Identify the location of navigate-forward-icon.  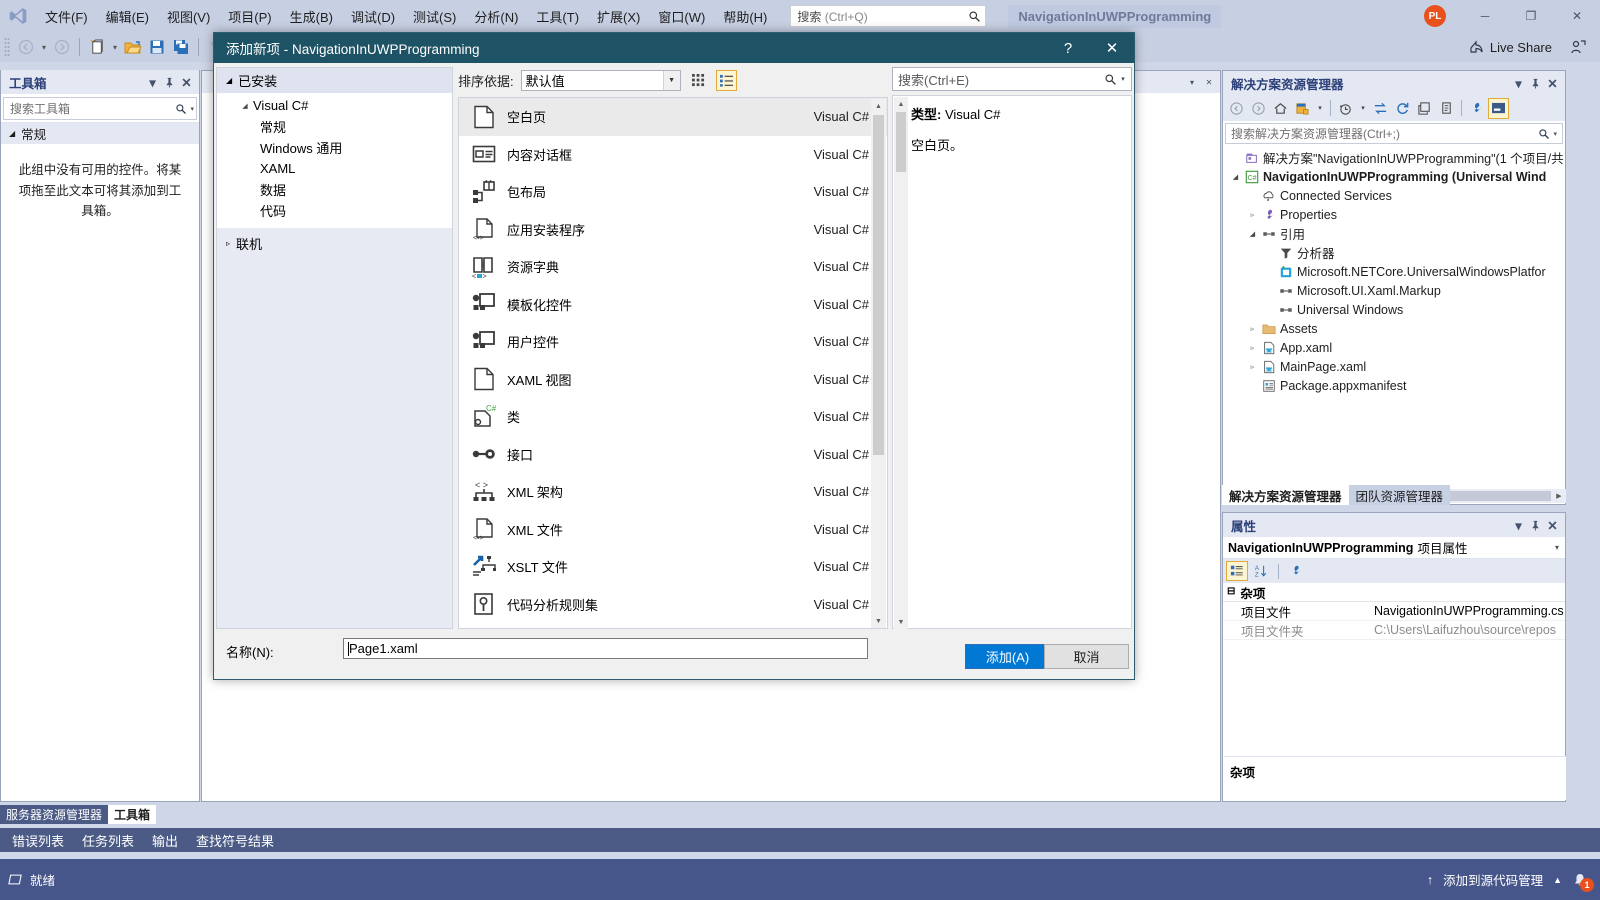
(62, 47).